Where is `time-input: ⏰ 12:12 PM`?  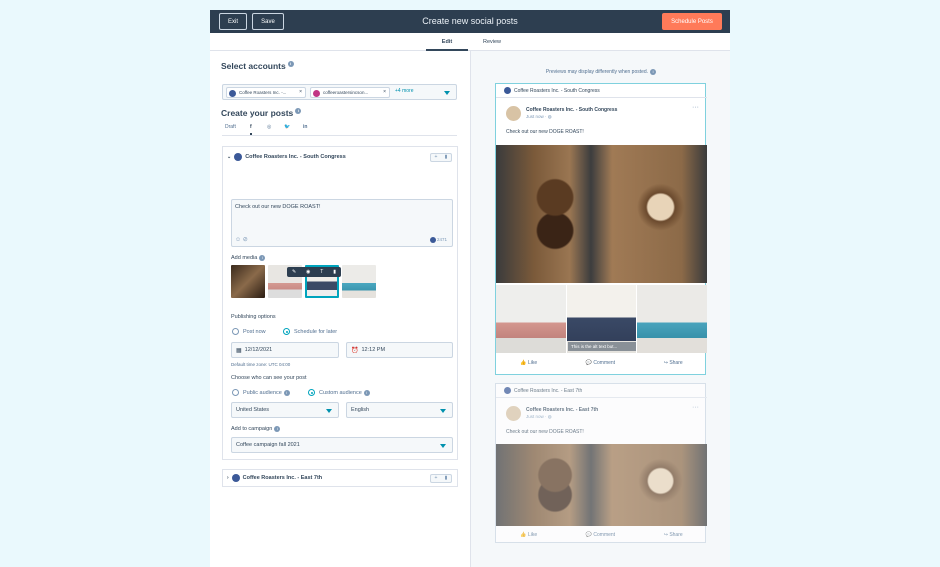
time-input: ⏰ 12:12 PM is located at coordinates (399, 350).